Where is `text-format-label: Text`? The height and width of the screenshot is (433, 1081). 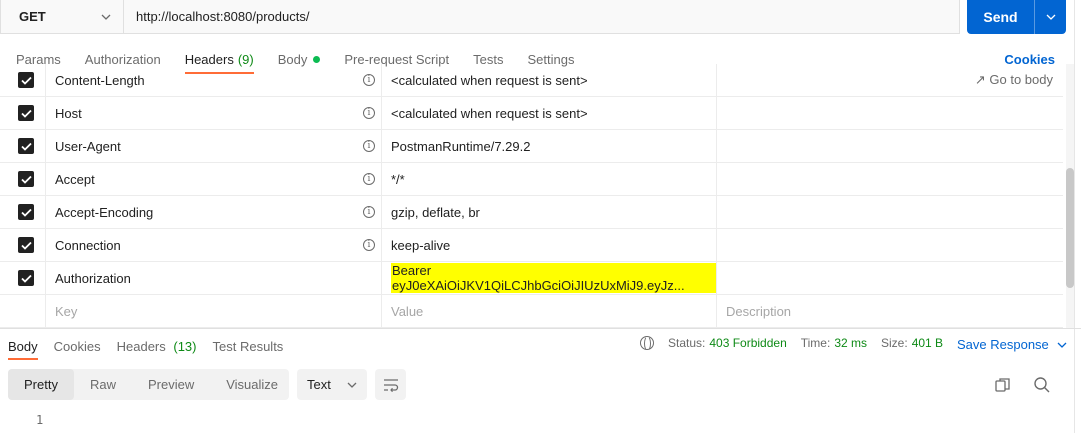
text-format-label: Text is located at coordinates (319, 384).